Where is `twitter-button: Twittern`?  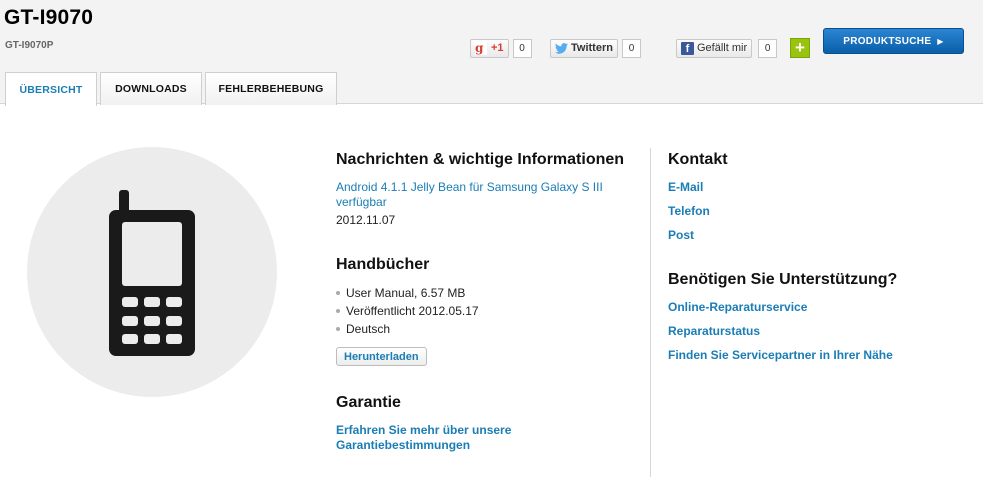
twitter-button: Twittern is located at coordinates (584, 48).